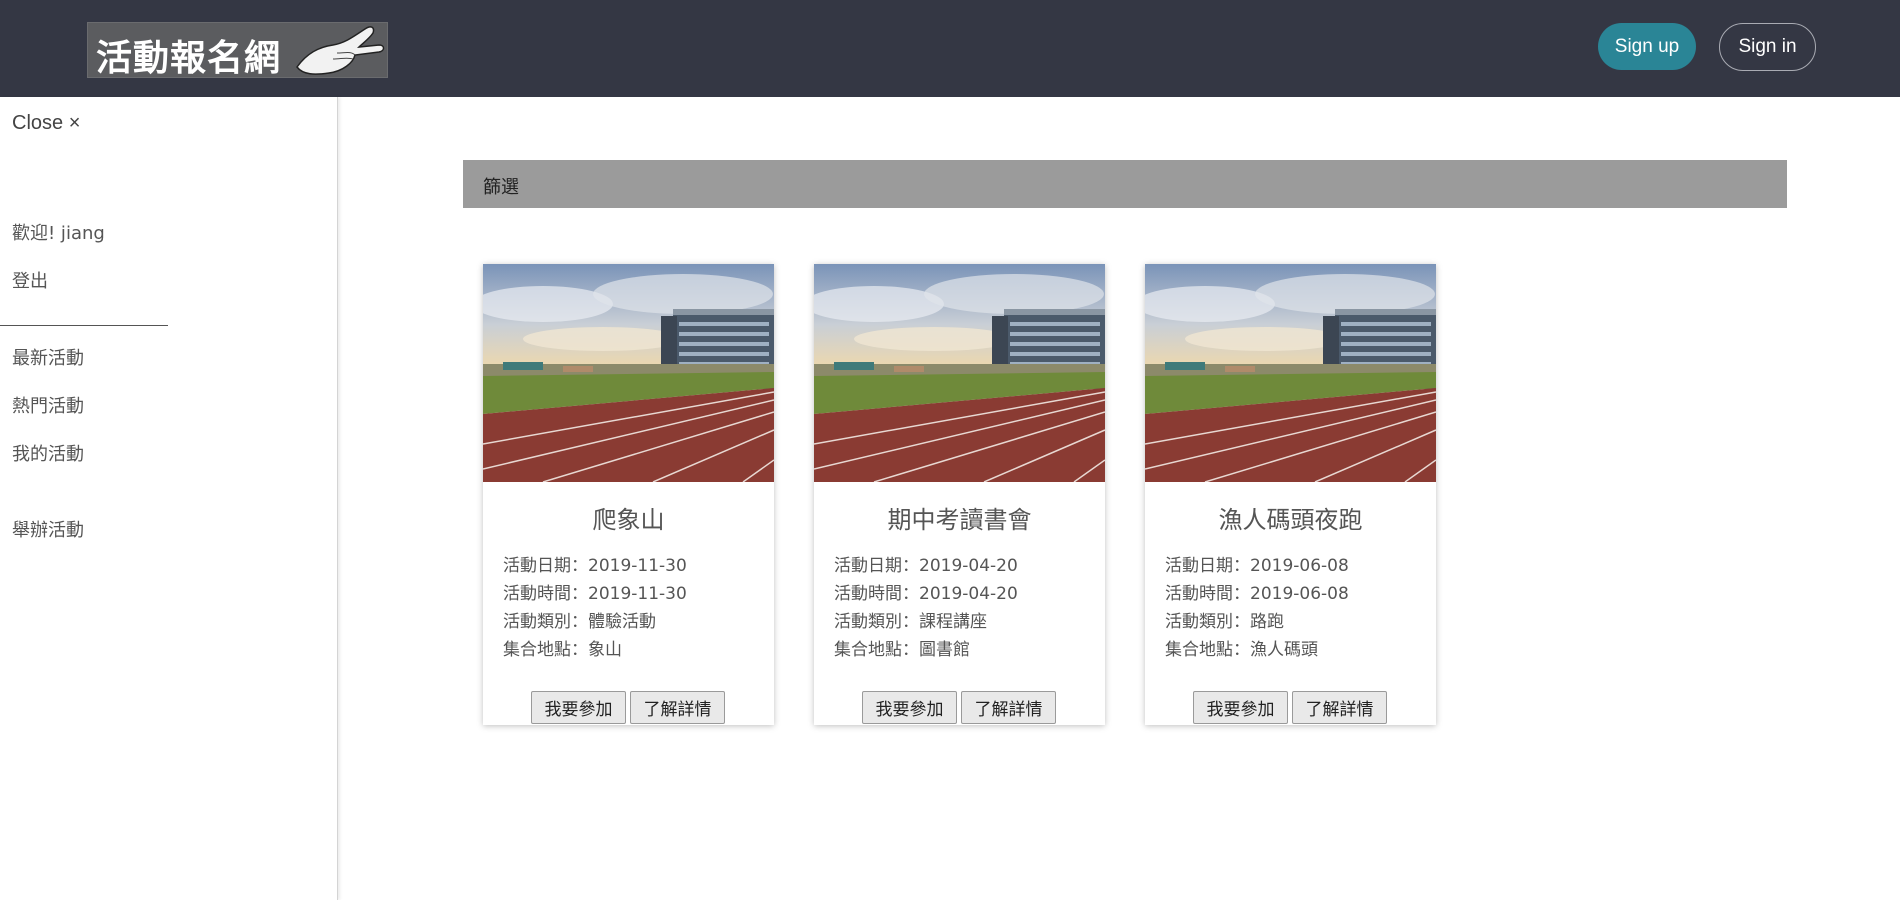  Describe the element at coordinates (58, 232) in the screenshot. I see `welcome-link: 歡迎! jiang` at that location.